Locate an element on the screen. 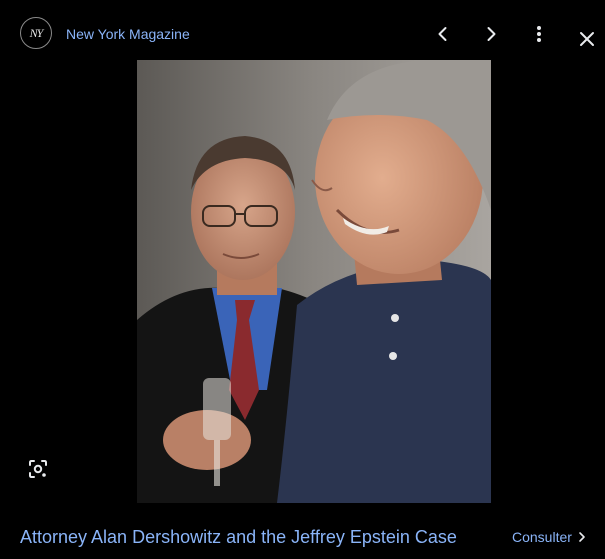 Image resolution: width=605 pixels, height=559 pixels. visit-button: Consulter is located at coordinates (550, 537).